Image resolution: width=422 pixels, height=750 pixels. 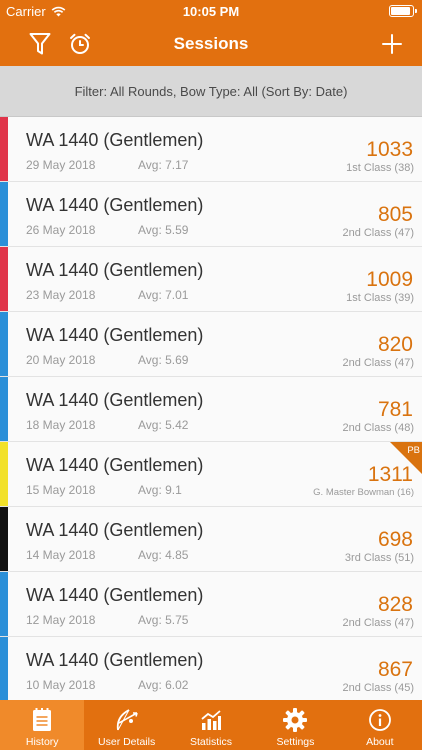 I want to click on add-session-button, so click(x=392, y=44).